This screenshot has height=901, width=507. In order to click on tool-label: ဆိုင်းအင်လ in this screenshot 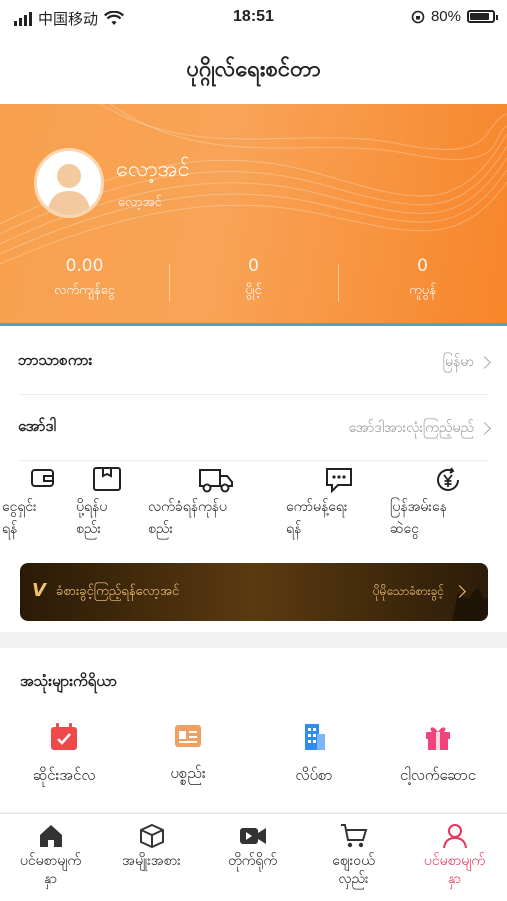, I will do `click(64, 775)`.